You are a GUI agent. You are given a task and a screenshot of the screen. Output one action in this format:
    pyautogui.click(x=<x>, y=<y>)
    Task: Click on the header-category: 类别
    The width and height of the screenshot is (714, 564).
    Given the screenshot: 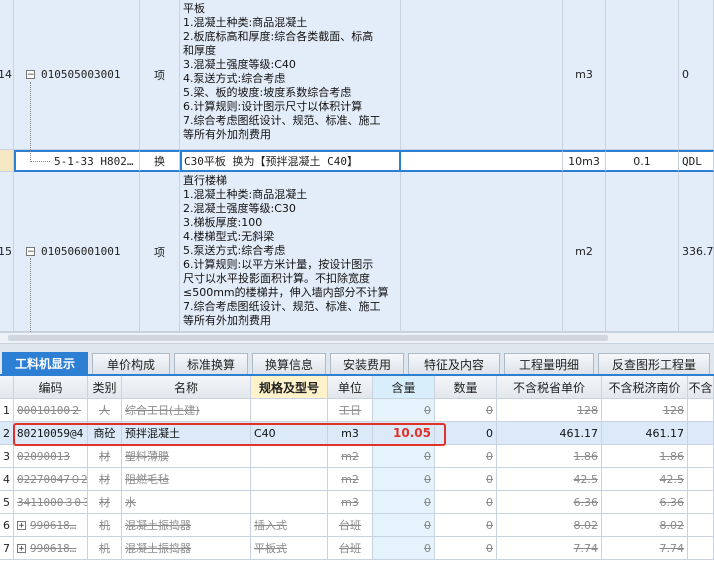 What is the action you would take?
    pyautogui.click(x=105, y=387)
    